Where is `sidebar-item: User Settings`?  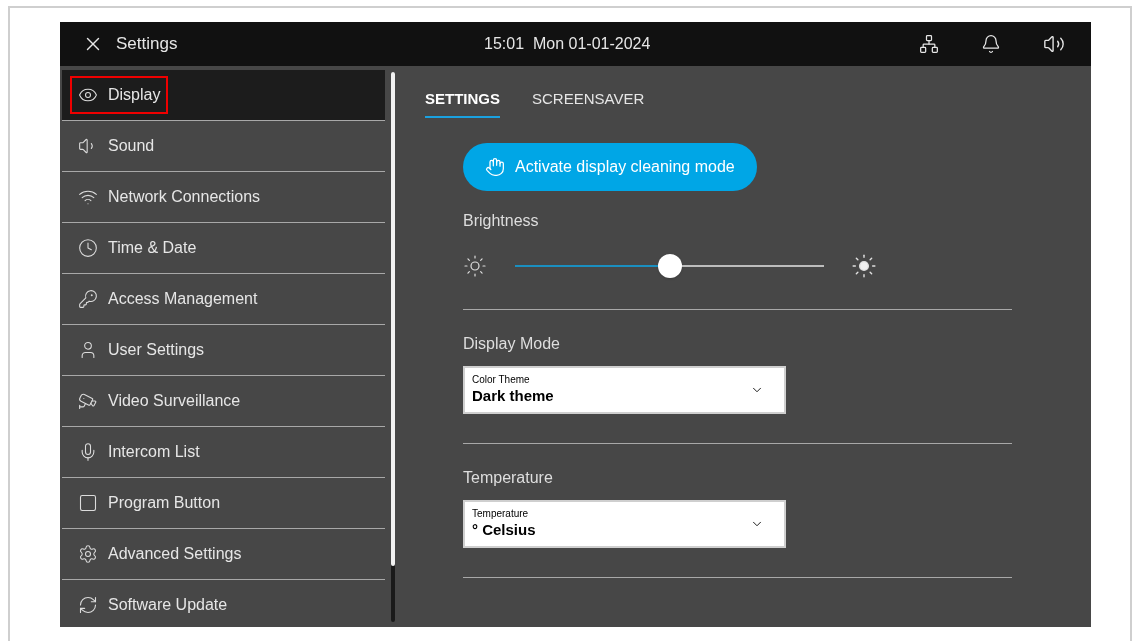 sidebar-item: User Settings is located at coordinates (223, 350).